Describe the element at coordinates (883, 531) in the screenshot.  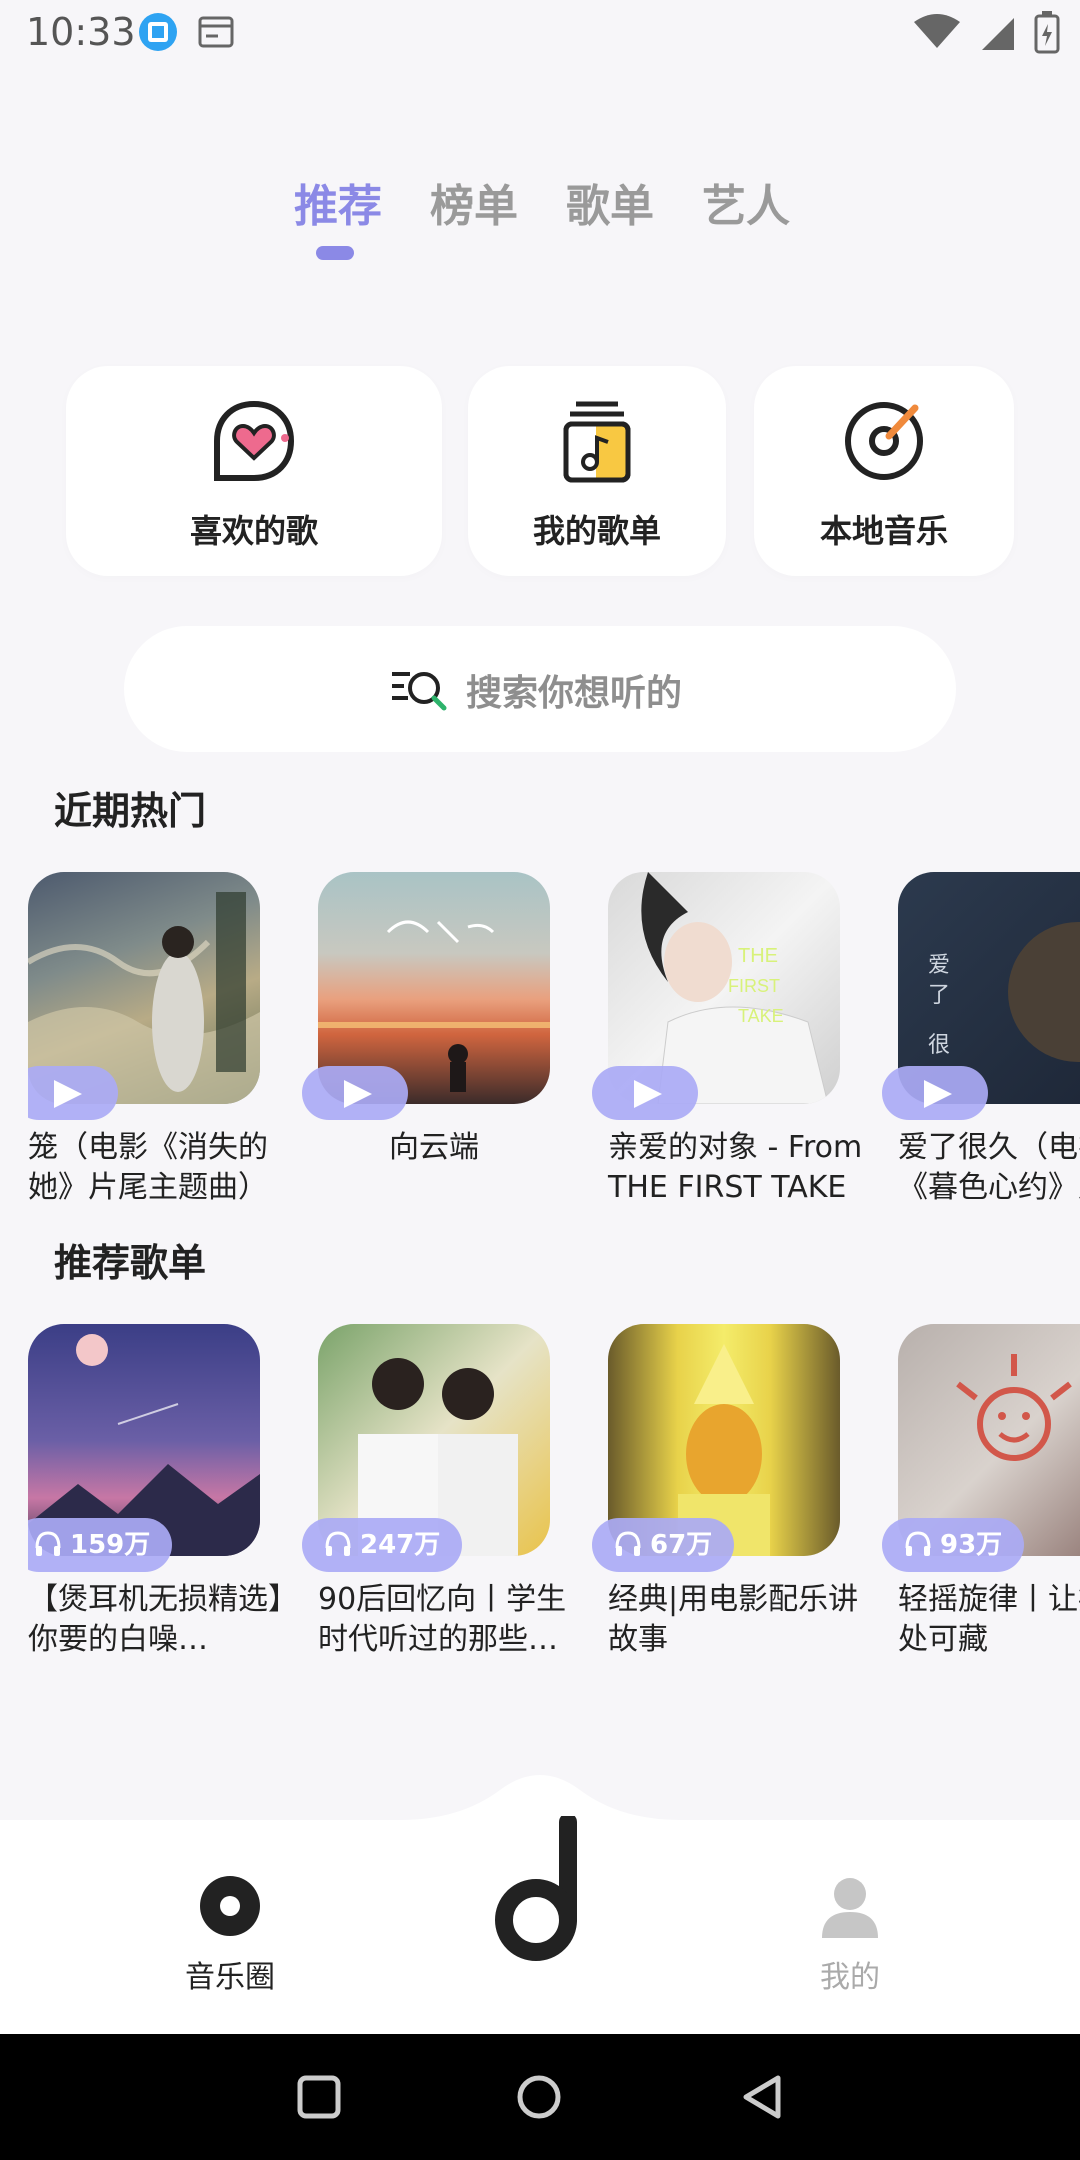
I see `local-music-label: 本地音乐` at that location.